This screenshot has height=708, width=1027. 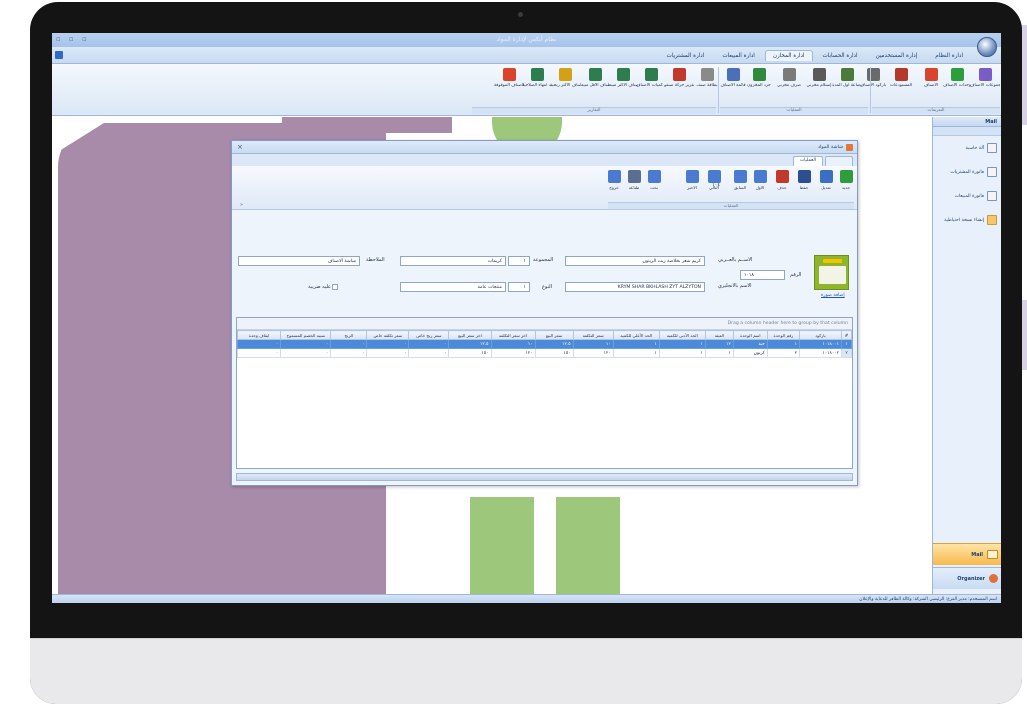 I want to click on column-header: باركود, so click(x=820, y=335).